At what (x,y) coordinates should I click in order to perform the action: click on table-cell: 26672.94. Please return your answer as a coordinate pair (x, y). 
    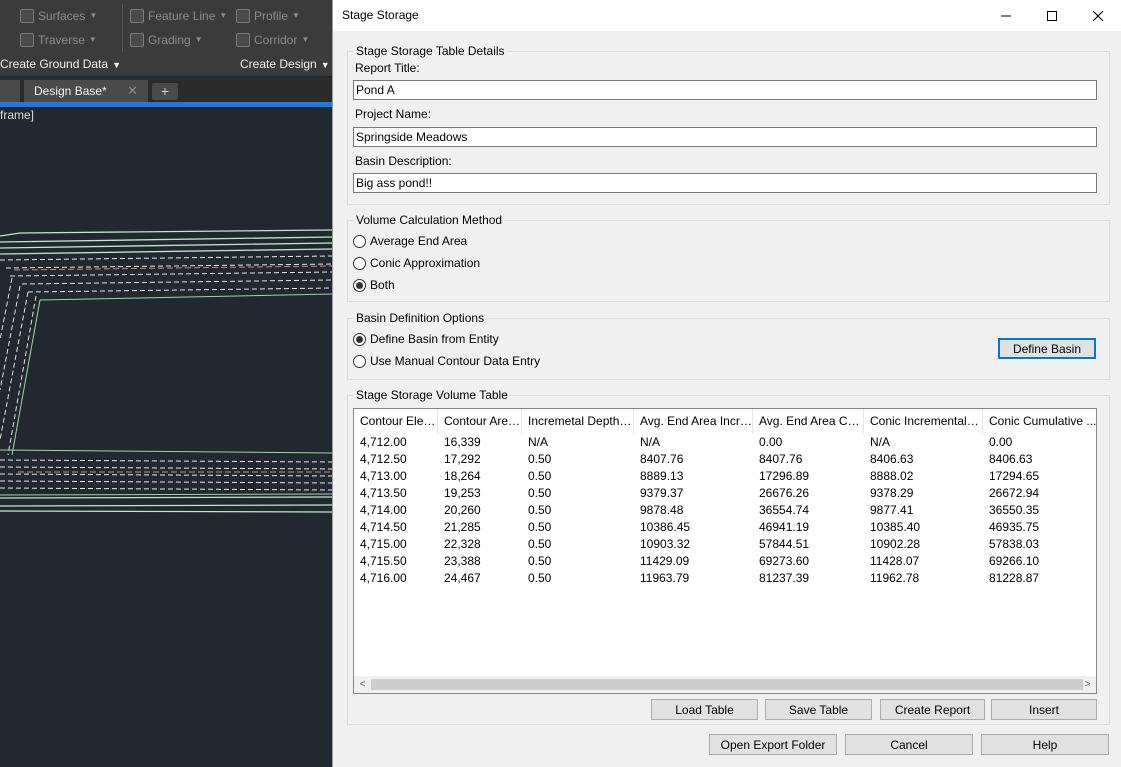
    Looking at the image, I should click on (1014, 493).